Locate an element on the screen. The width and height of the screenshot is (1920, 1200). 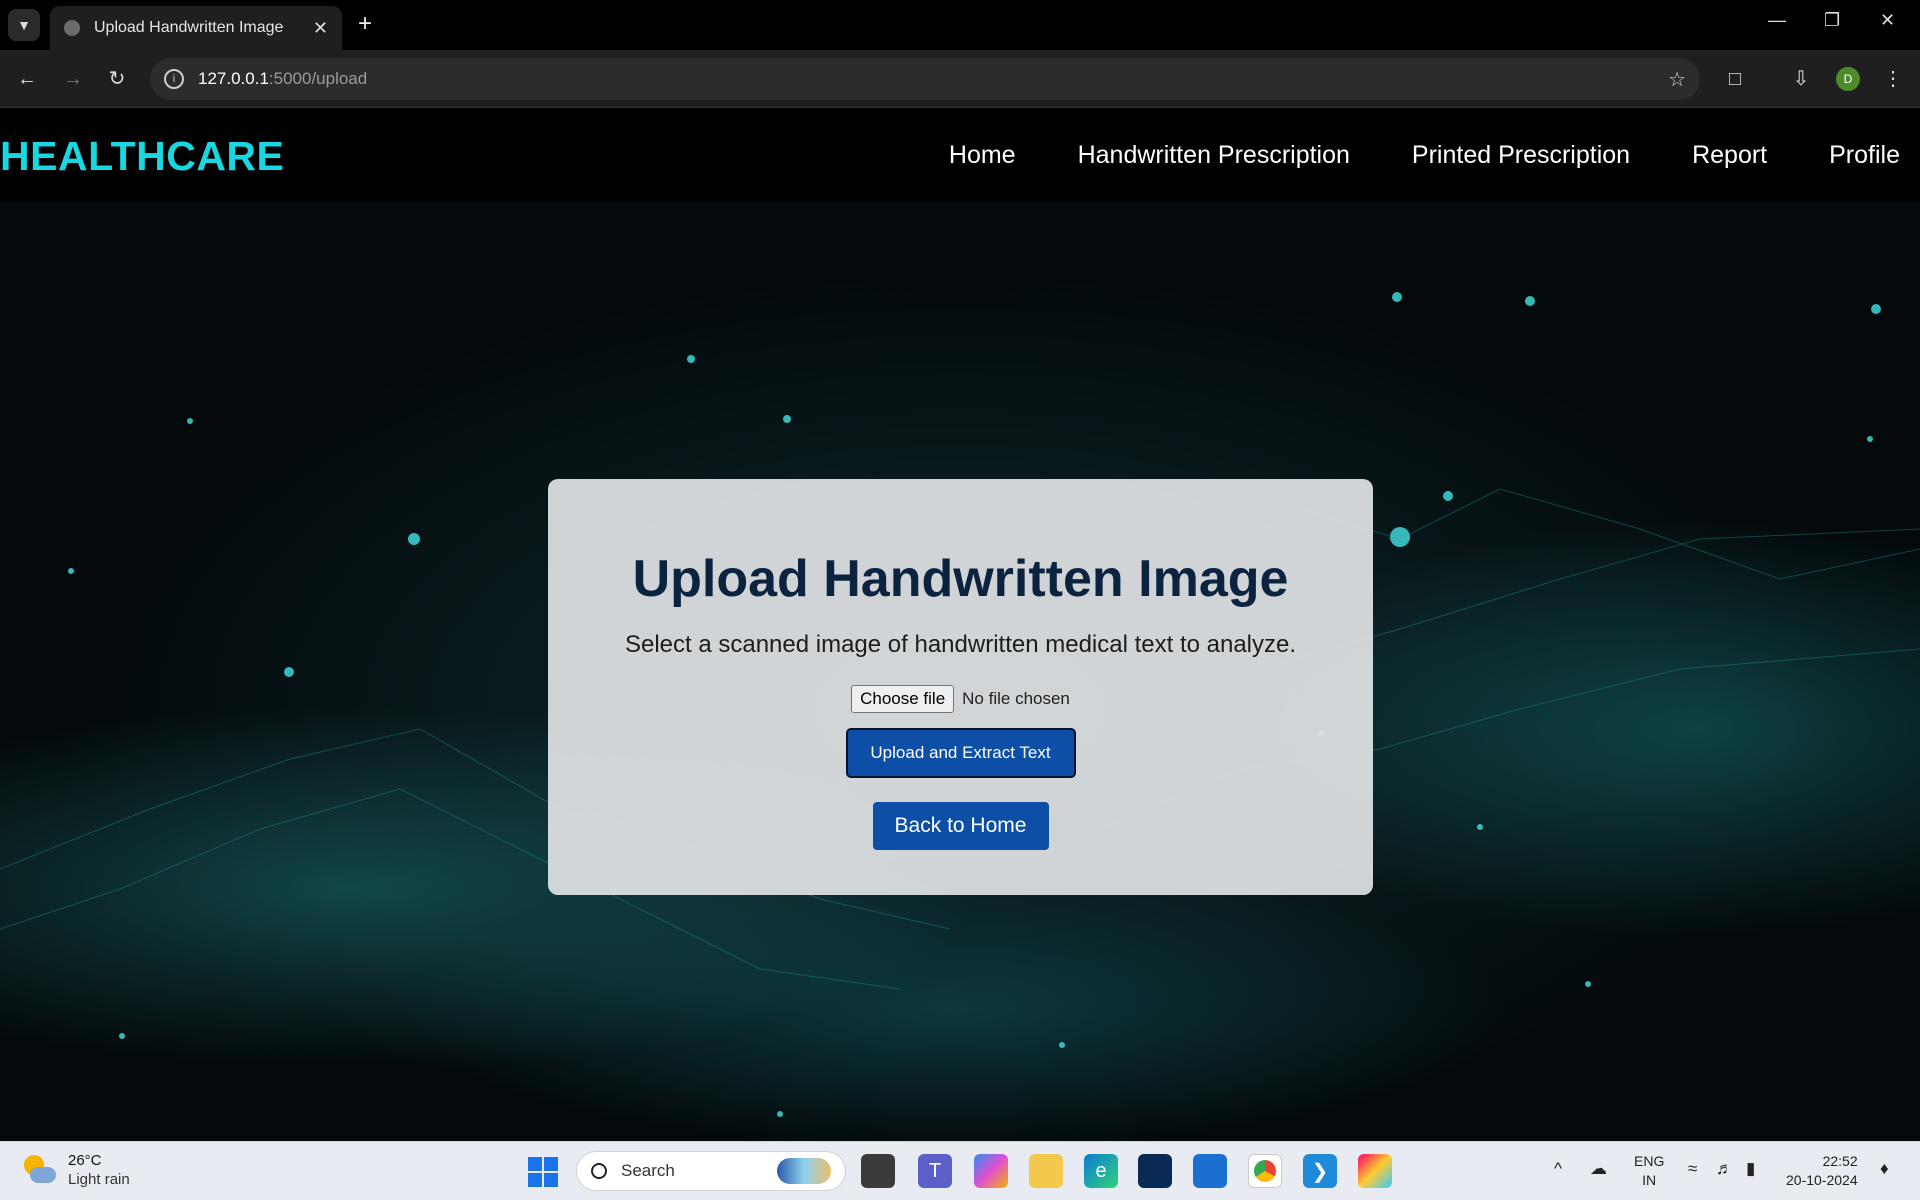
taskbar-search: Search is located at coordinates (711, 1171).